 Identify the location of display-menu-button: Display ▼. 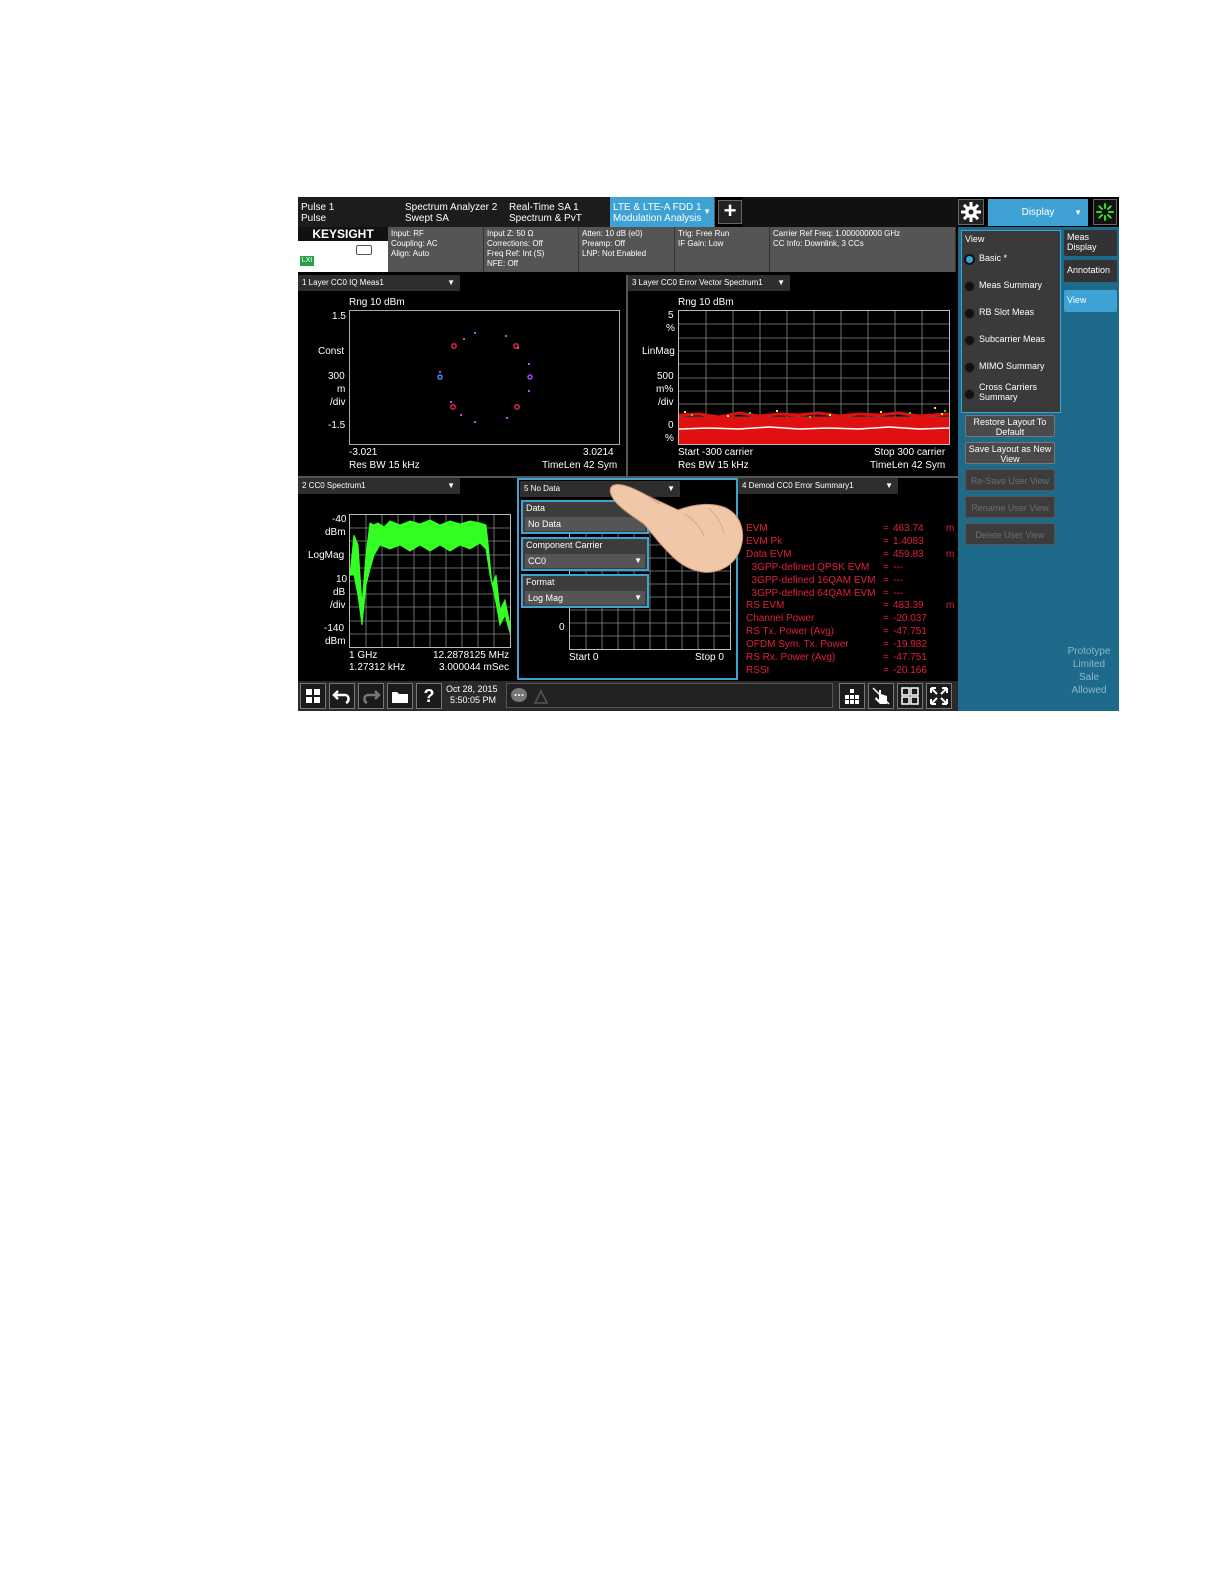
(1038, 212).